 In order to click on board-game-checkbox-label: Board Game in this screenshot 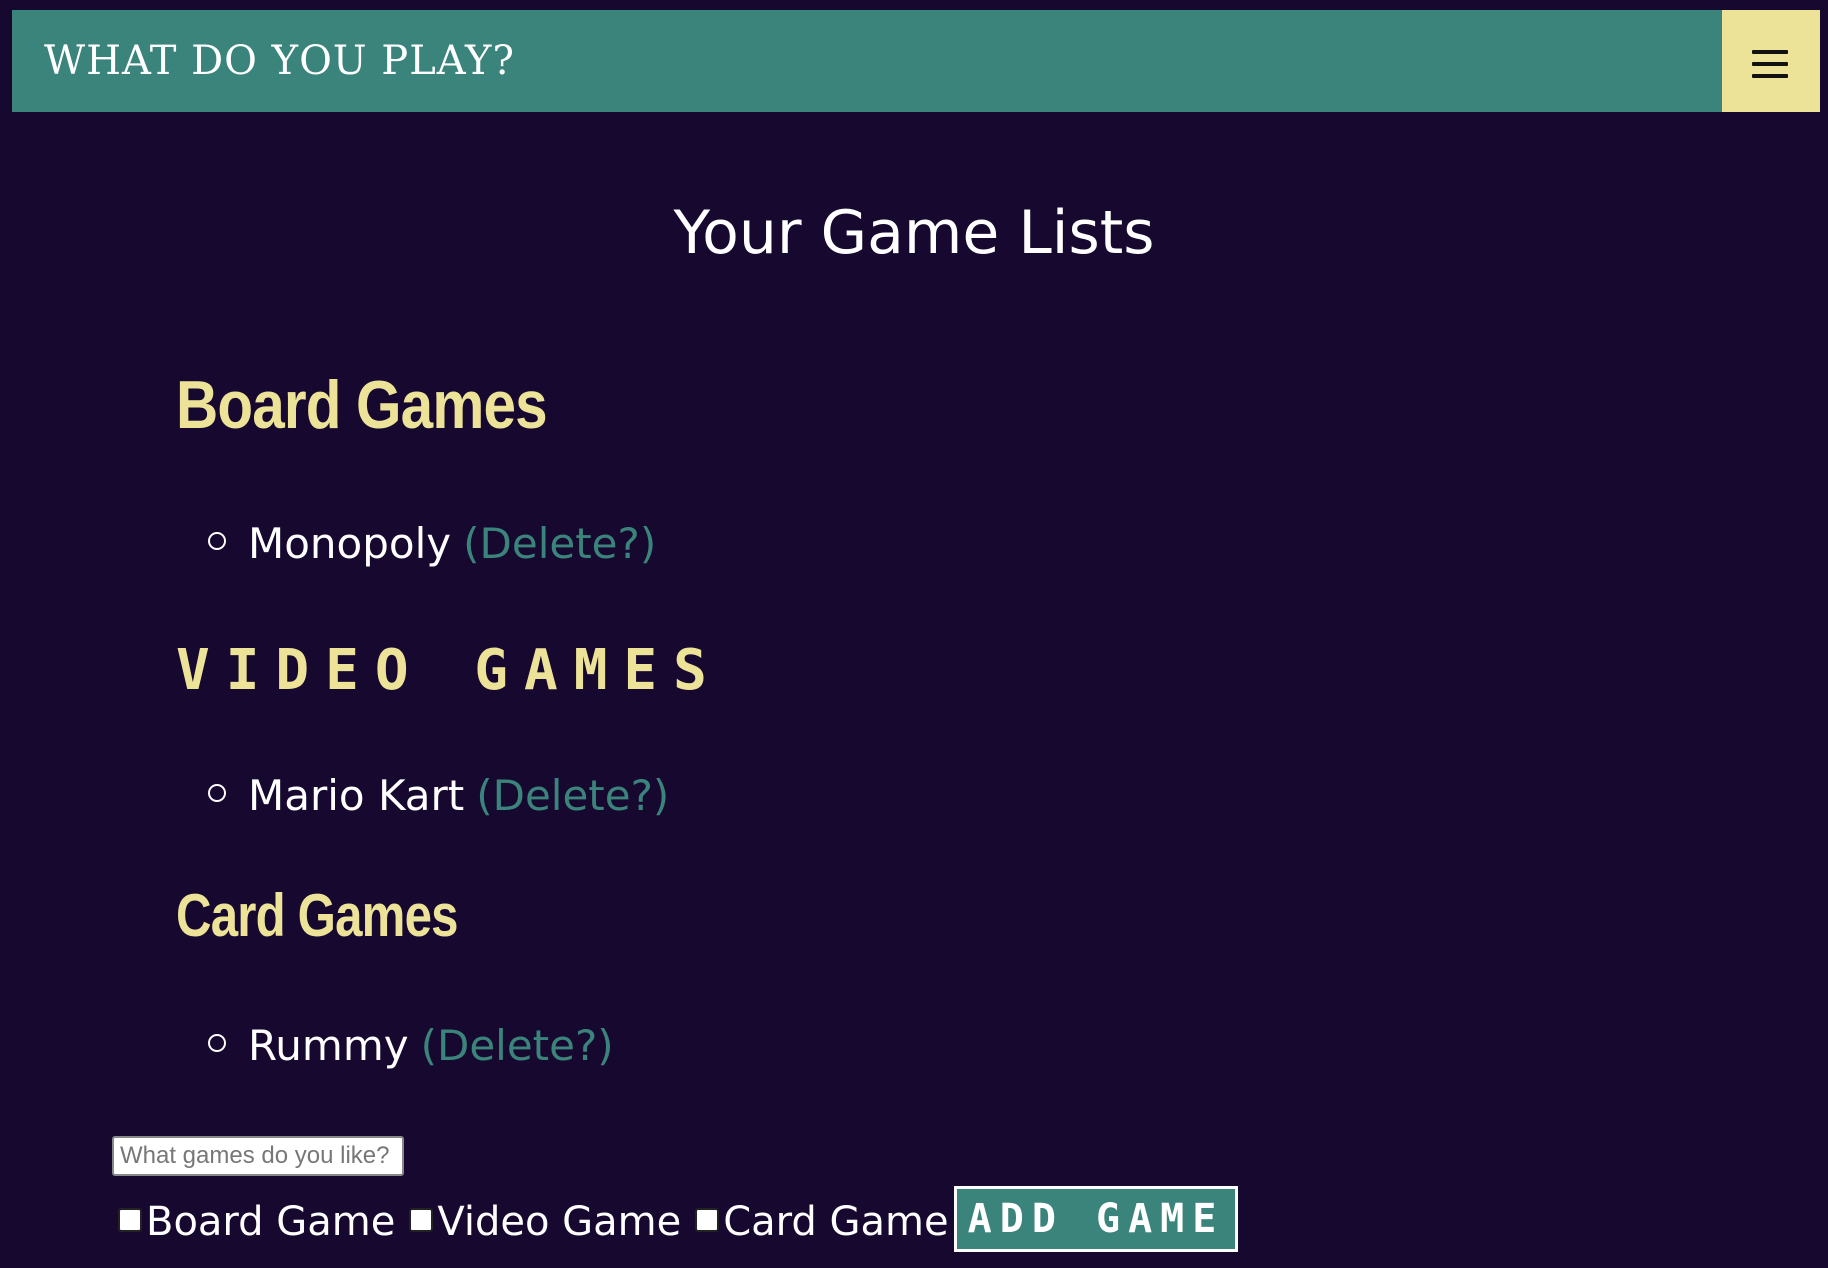, I will do `click(271, 1222)`.